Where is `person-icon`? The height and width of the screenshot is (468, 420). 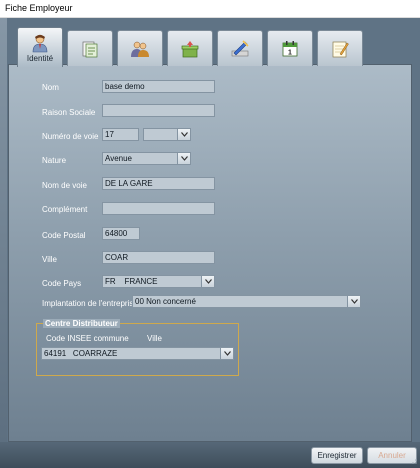
person-icon is located at coordinates (40, 43).